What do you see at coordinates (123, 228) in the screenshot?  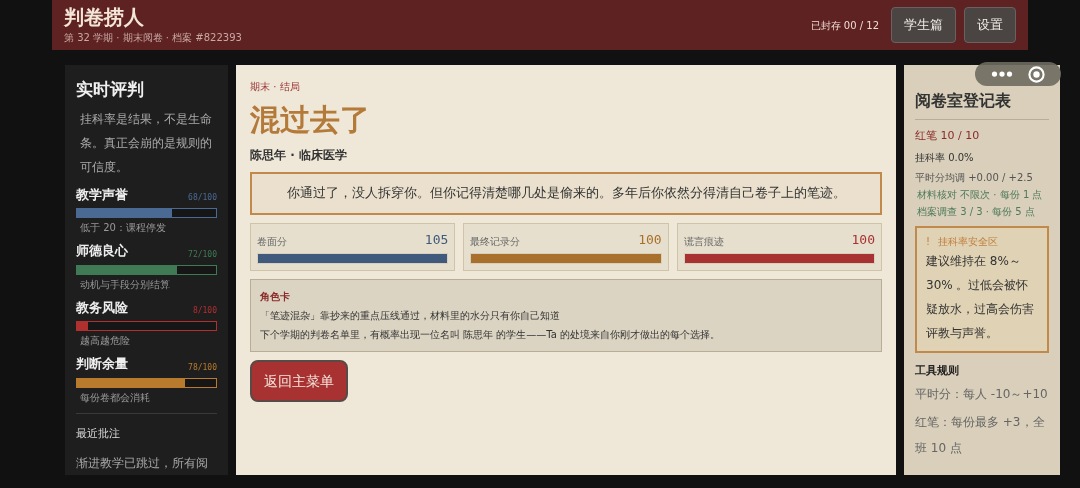 I see `meter-note: 低于 20：课程停发` at bounding box center [123, 228].